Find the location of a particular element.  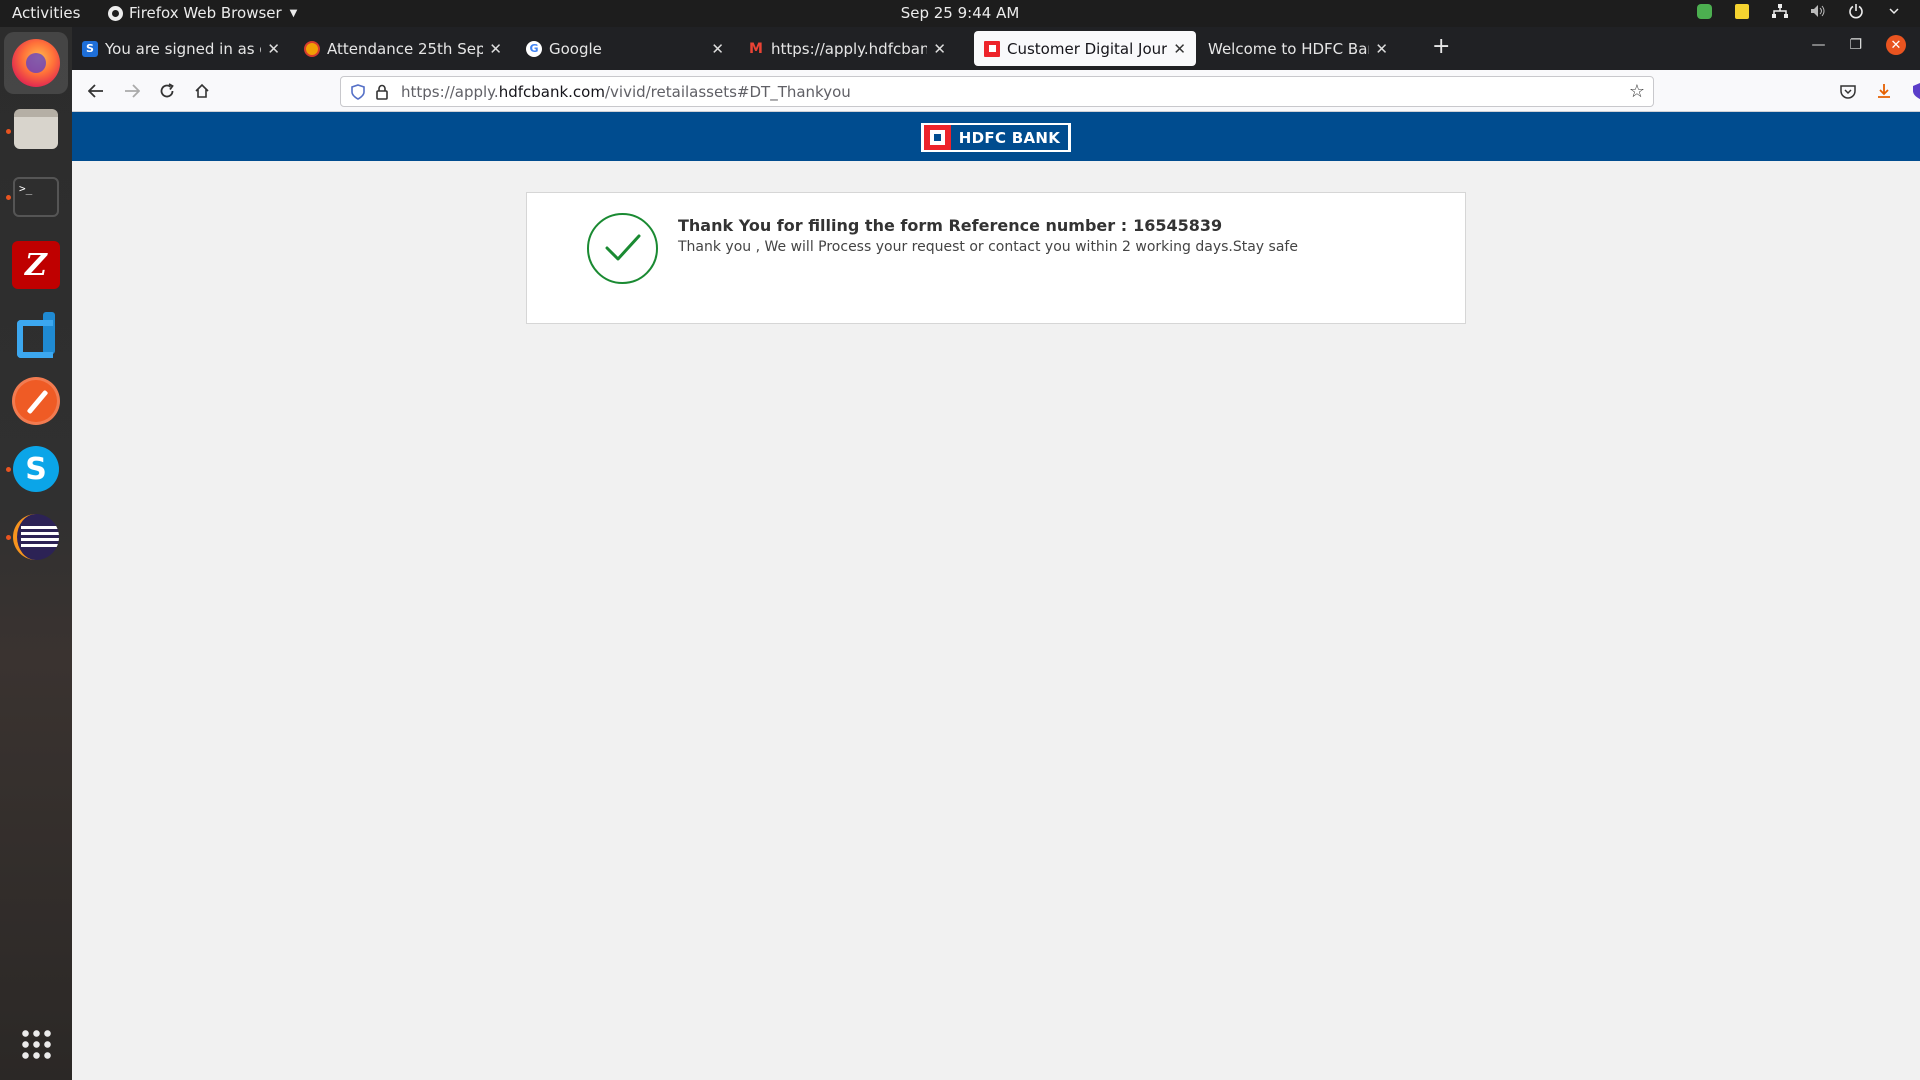

success-check-icon is located at coordinates (622, 248).